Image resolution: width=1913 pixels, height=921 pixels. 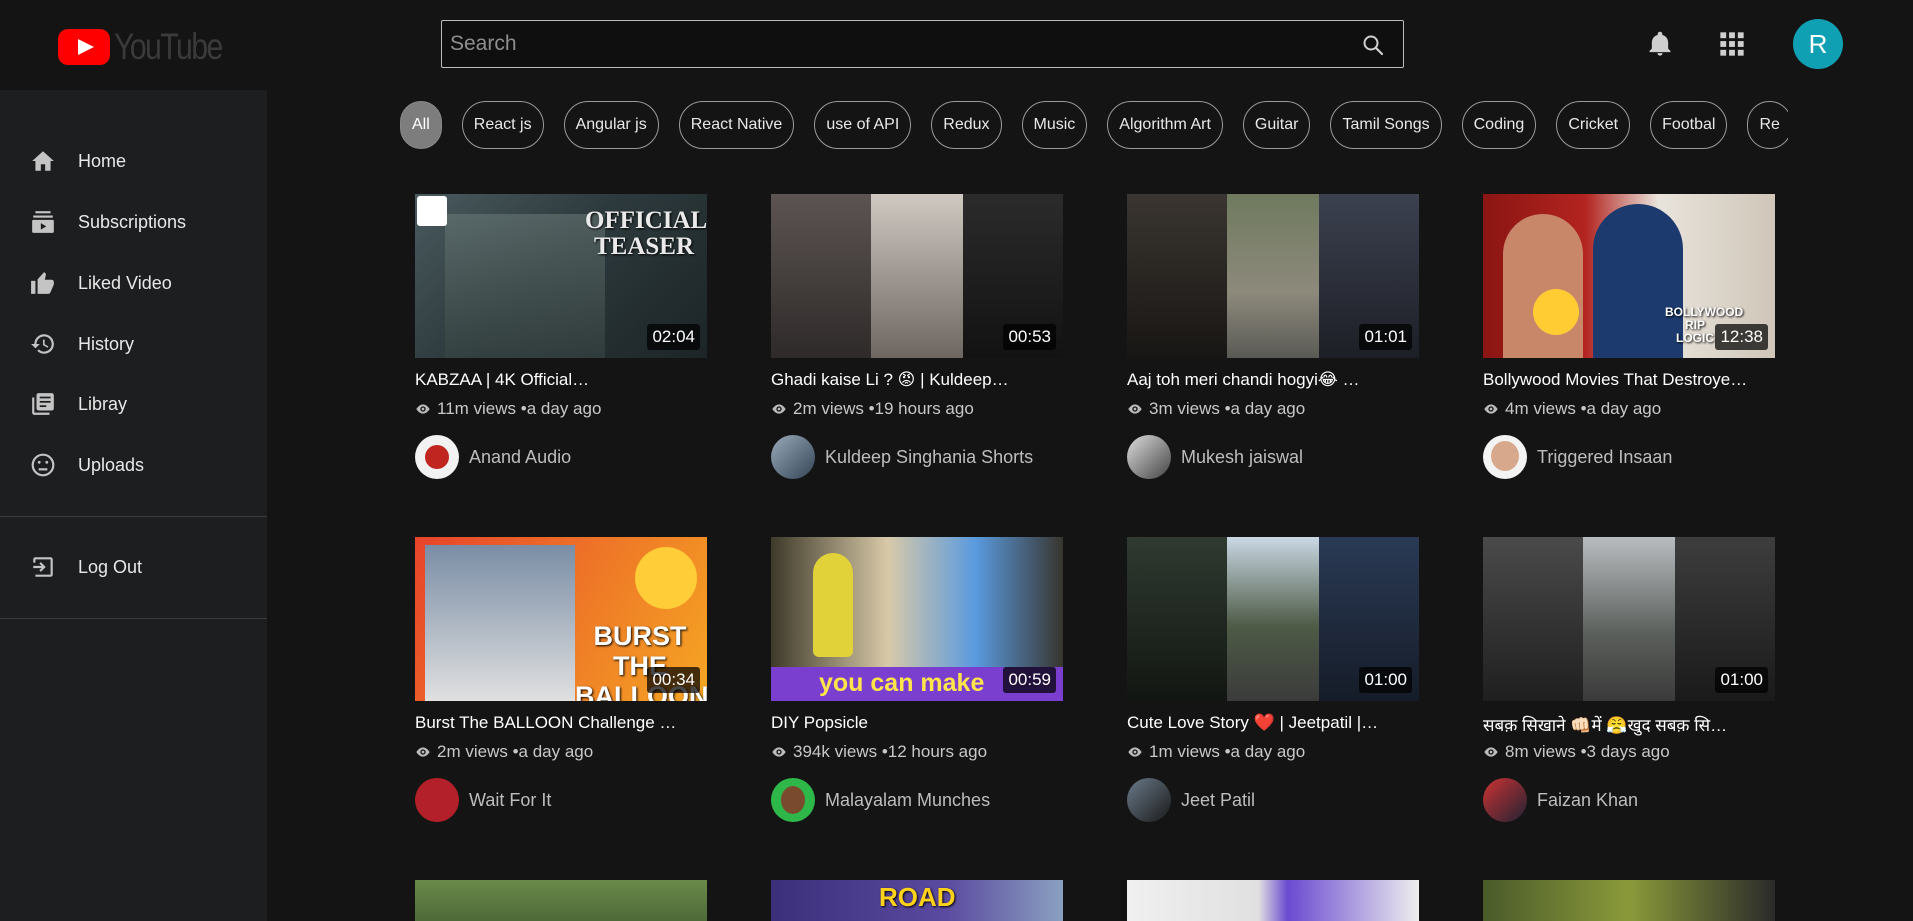 I want to click on video-thumbnail: 00:53, so click(x=917, y=276).